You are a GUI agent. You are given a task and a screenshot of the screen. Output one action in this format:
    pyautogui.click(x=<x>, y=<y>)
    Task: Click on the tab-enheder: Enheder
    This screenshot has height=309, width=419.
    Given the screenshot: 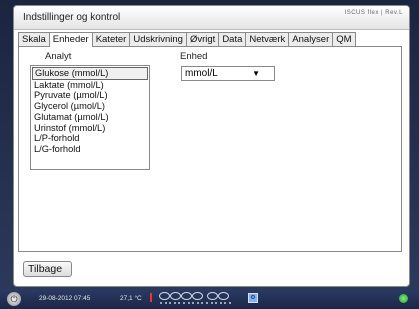 What is the action you would take?
    pyautogui.click(x=70, y=39)
    